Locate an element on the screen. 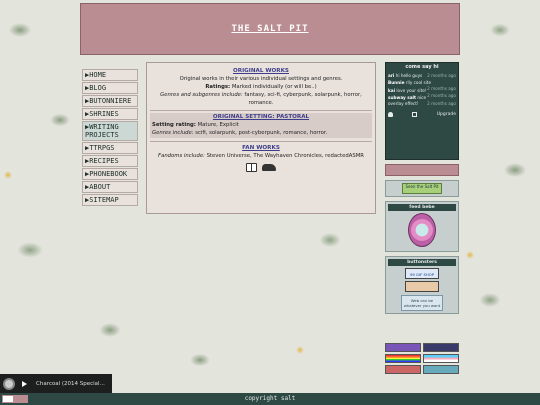 The width and height of the screenshot is (540, 405). nav-item-phonebook: ▶PHONEBOOK is located at coordinates (110, 174).